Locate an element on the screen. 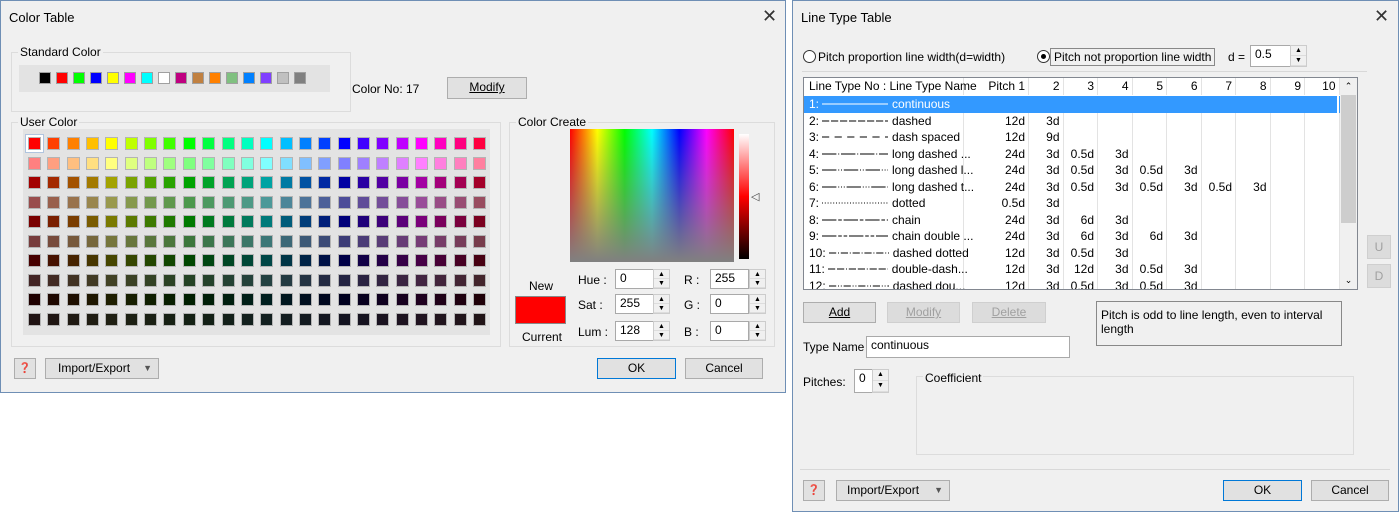 The image size is (1399, 512). d-spinner: ▲ ▼ is located at coordinates (1298, 56).